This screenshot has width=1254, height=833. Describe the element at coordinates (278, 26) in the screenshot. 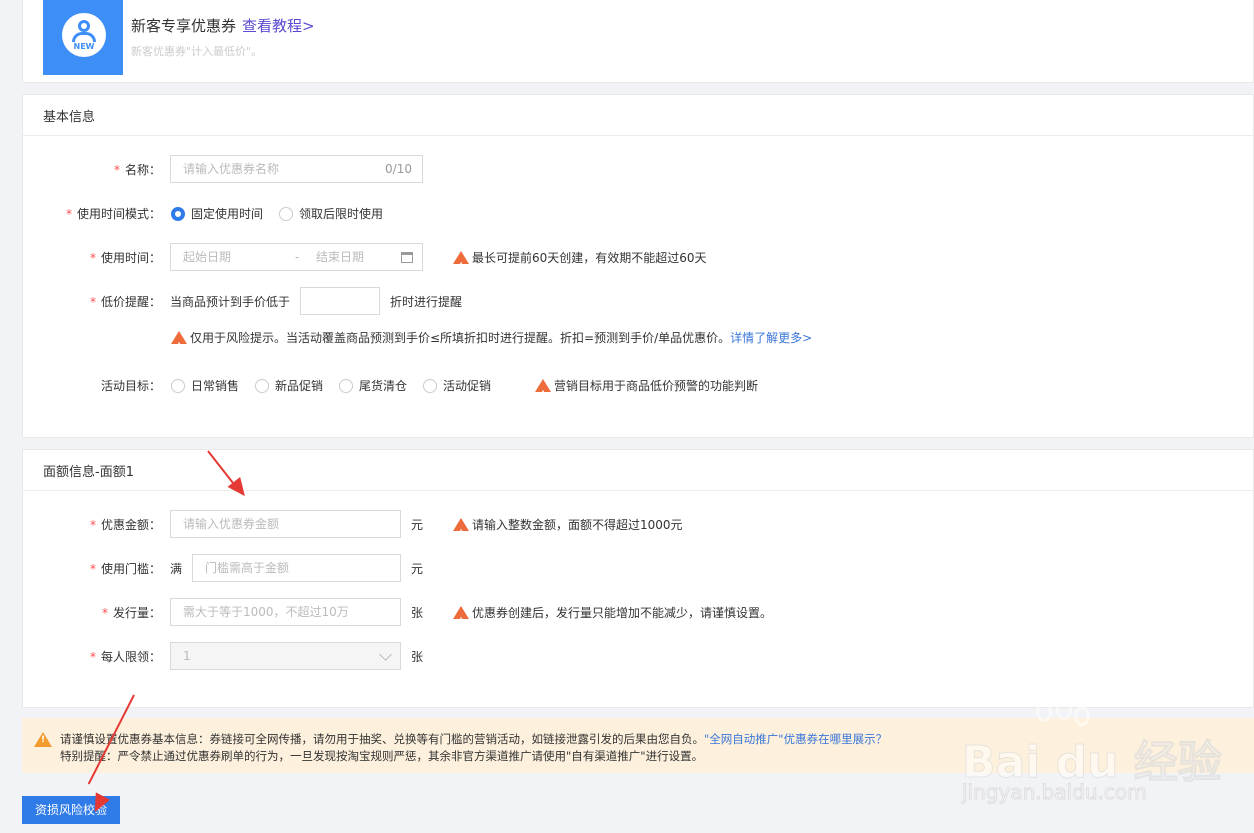

I see `view-tutorial-link: 查看教程>` at that location.